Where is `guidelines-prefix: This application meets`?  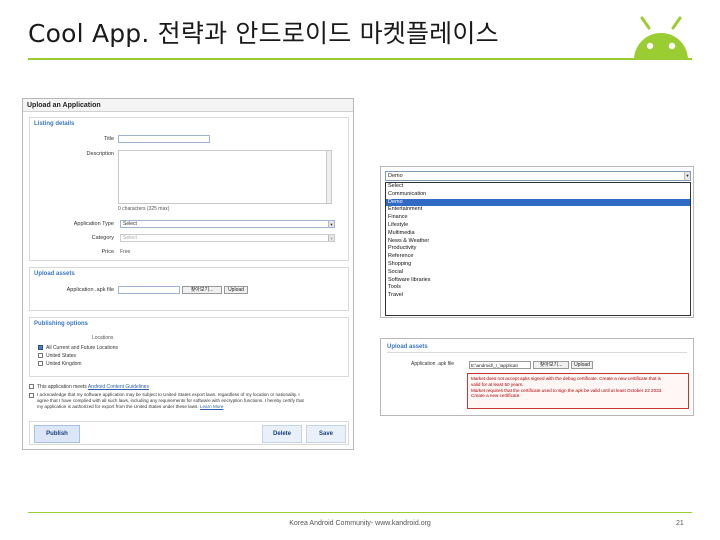 guidelines-prefix: This application meets is located at coordinates (62, 387).